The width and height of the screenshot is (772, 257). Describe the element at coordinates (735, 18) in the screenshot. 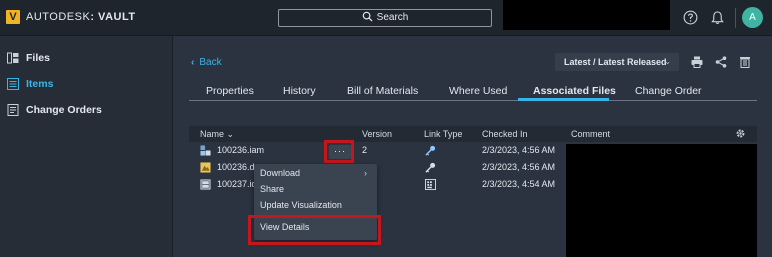

I see `top-divider` at that location.